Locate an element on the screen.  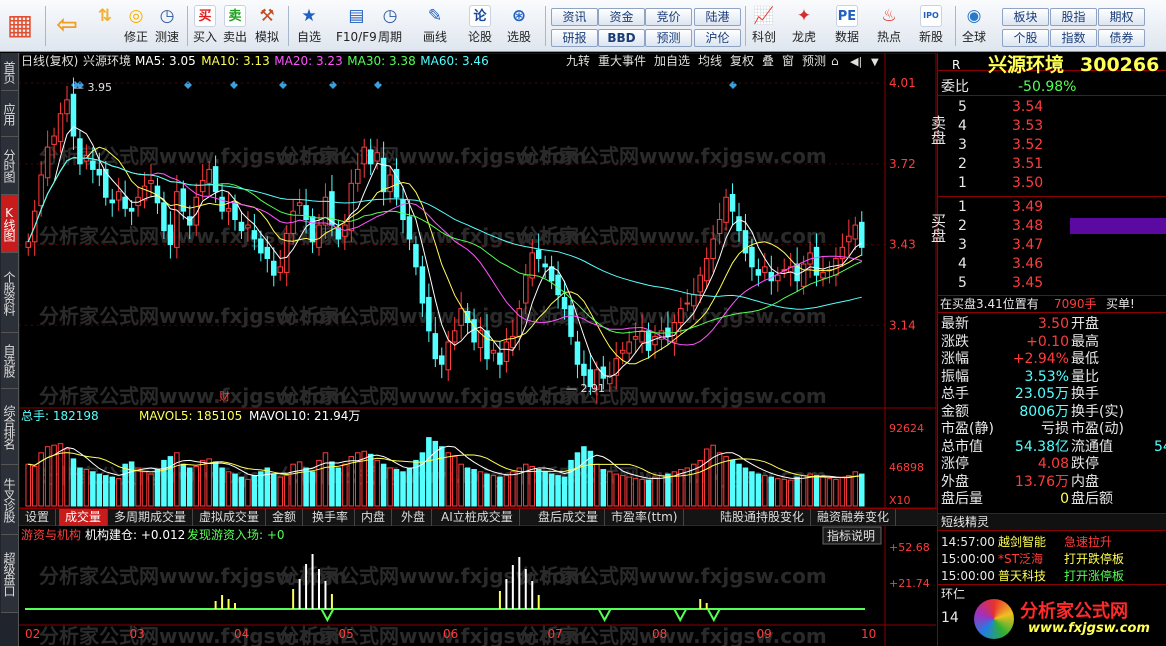
book-divider is located at coordinates (1052, 196).